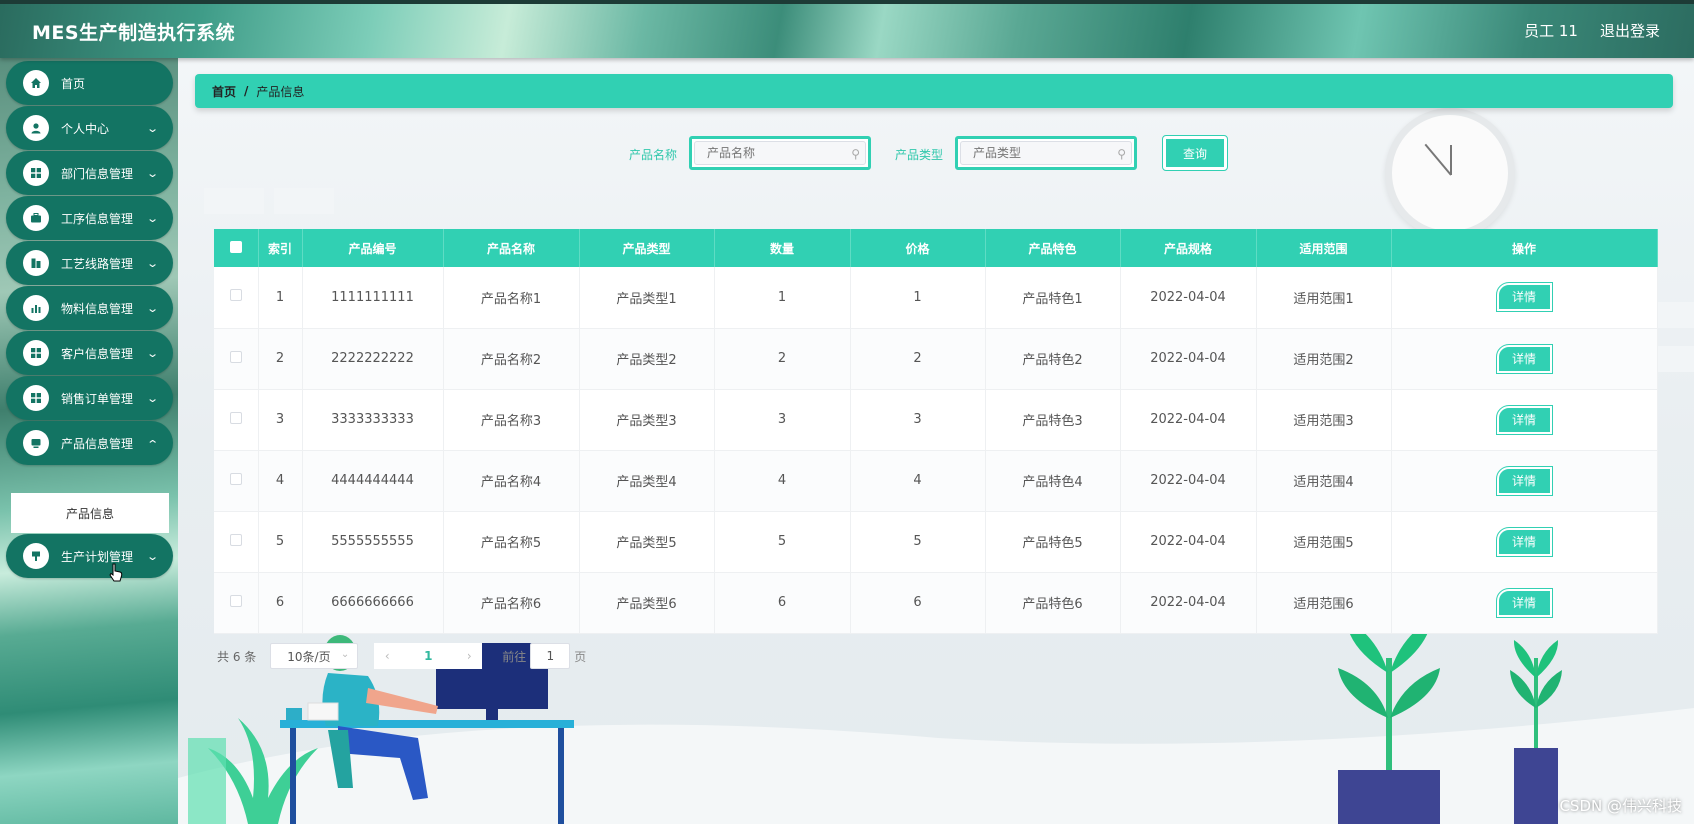  What do you see at coordinates (97, 353) in the screenshot?
I see `sidebar-item-label: 客户信息管理` at bounding box center [97, 353].